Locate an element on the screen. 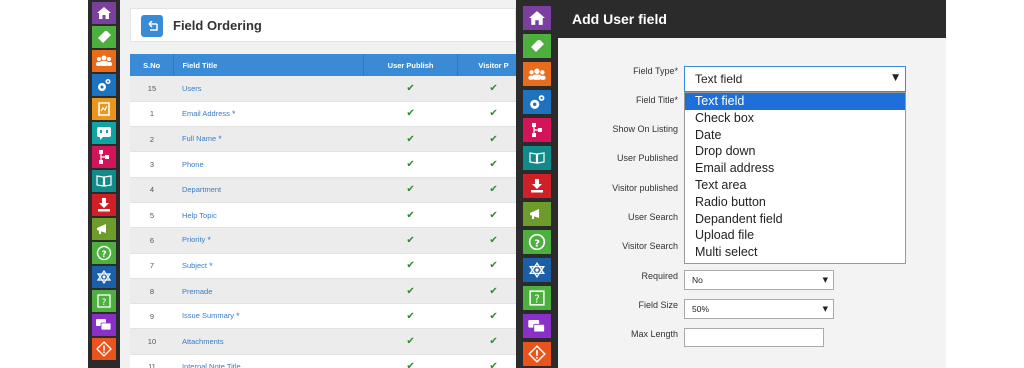 The width and height of the screenshot is (1024, 368). table-row: 15 Users ✔ ✔ is located at coordinates (323, 89).